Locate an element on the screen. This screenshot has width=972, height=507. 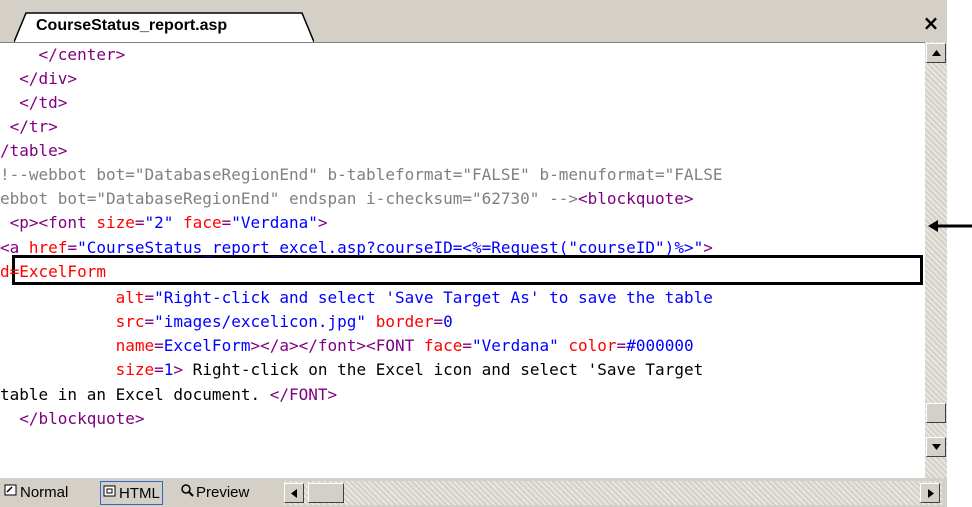
tab-document: CourseStatus_report.asp is located at coordinates (164, 27).